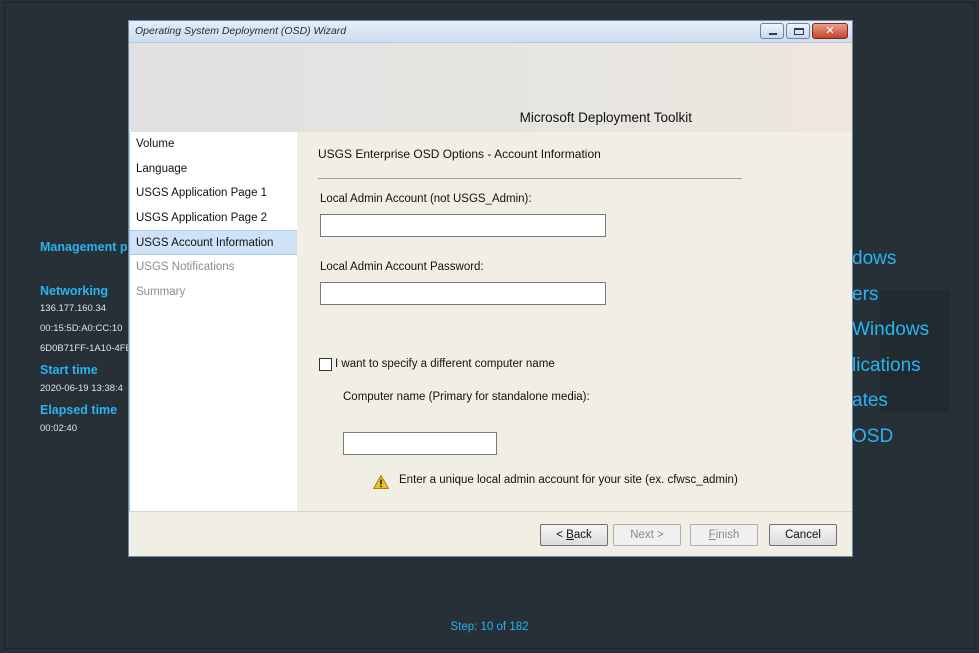 The image size is (979, 653). What do you see at coordinates (870, 401) in the screenshot?
I see `bg-step-item: ates` at bounding box center [870, 401].